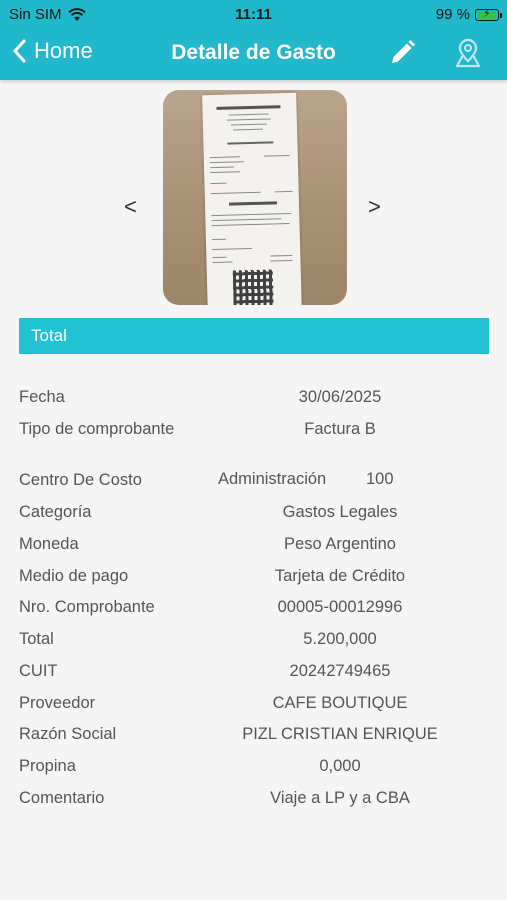 This screenshot has height=900, width=507. What do you see at coordinates (97, 429) in the screenshot?
I see `detail-label: Tipo de comprobante` at bounding box center [97, 429].